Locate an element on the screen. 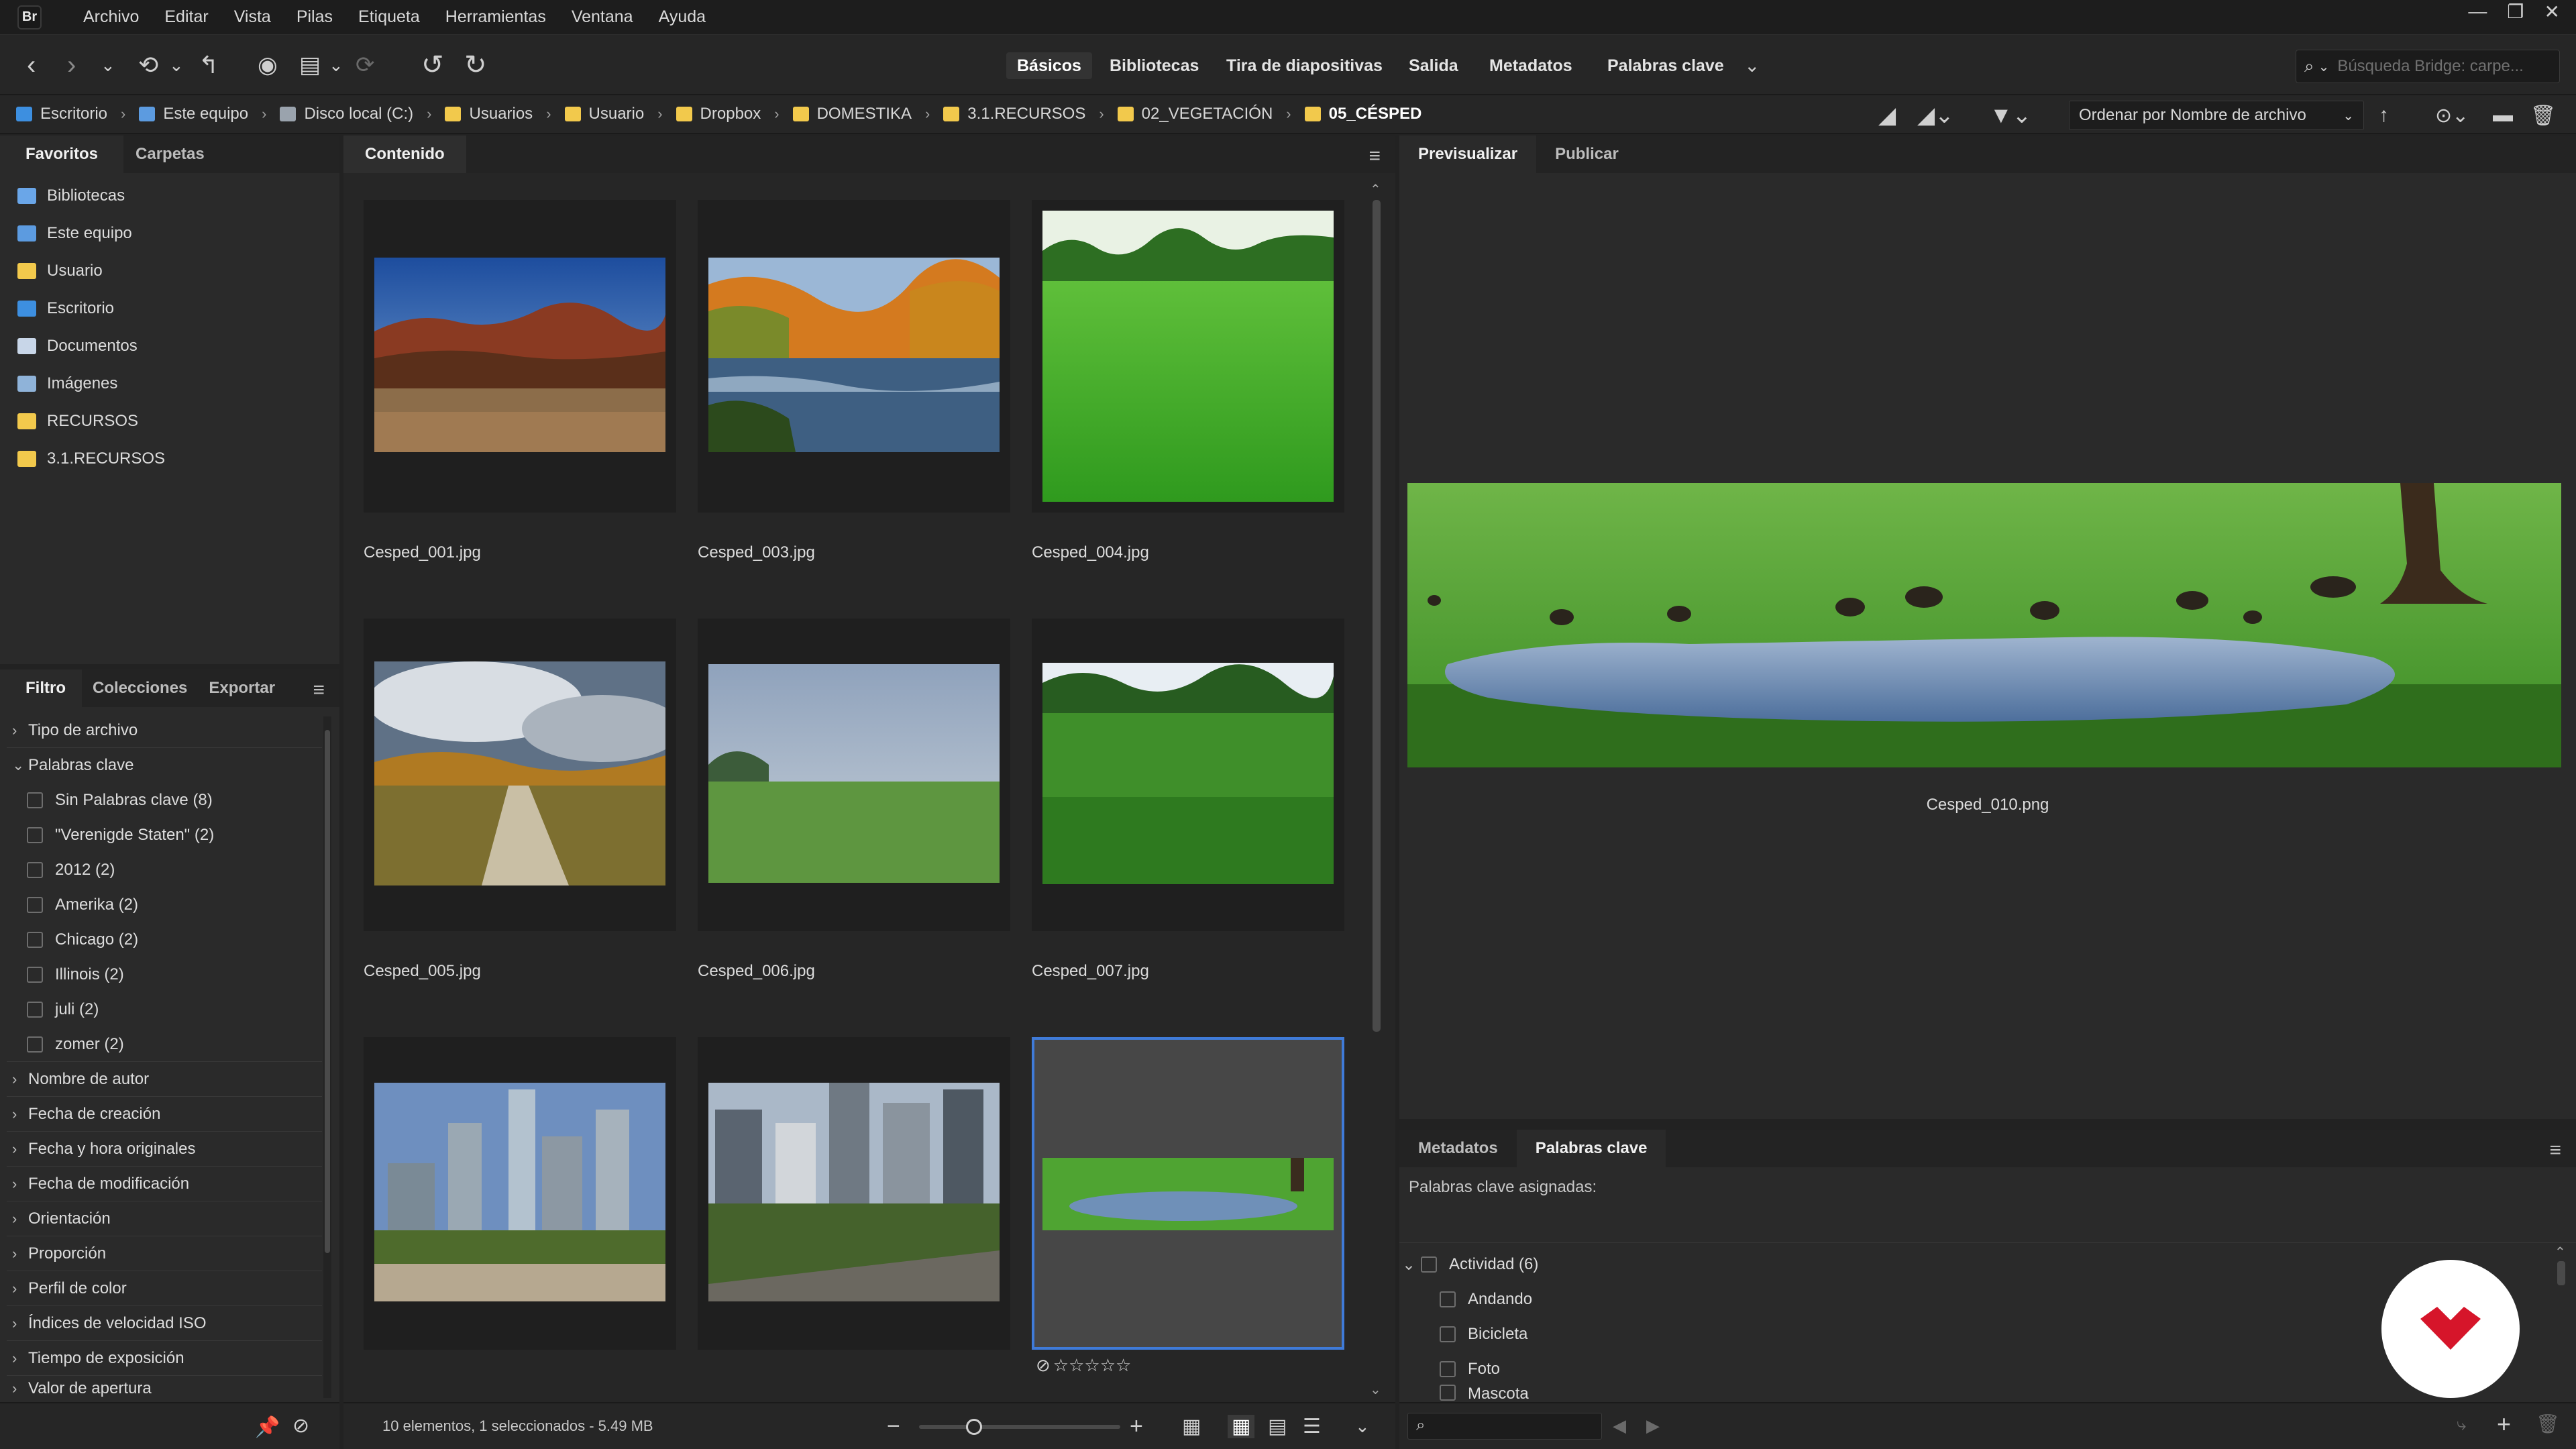 The image size is (2576, 1449). open-recent-icon: ⟳ is located at coordinates (365, 65).